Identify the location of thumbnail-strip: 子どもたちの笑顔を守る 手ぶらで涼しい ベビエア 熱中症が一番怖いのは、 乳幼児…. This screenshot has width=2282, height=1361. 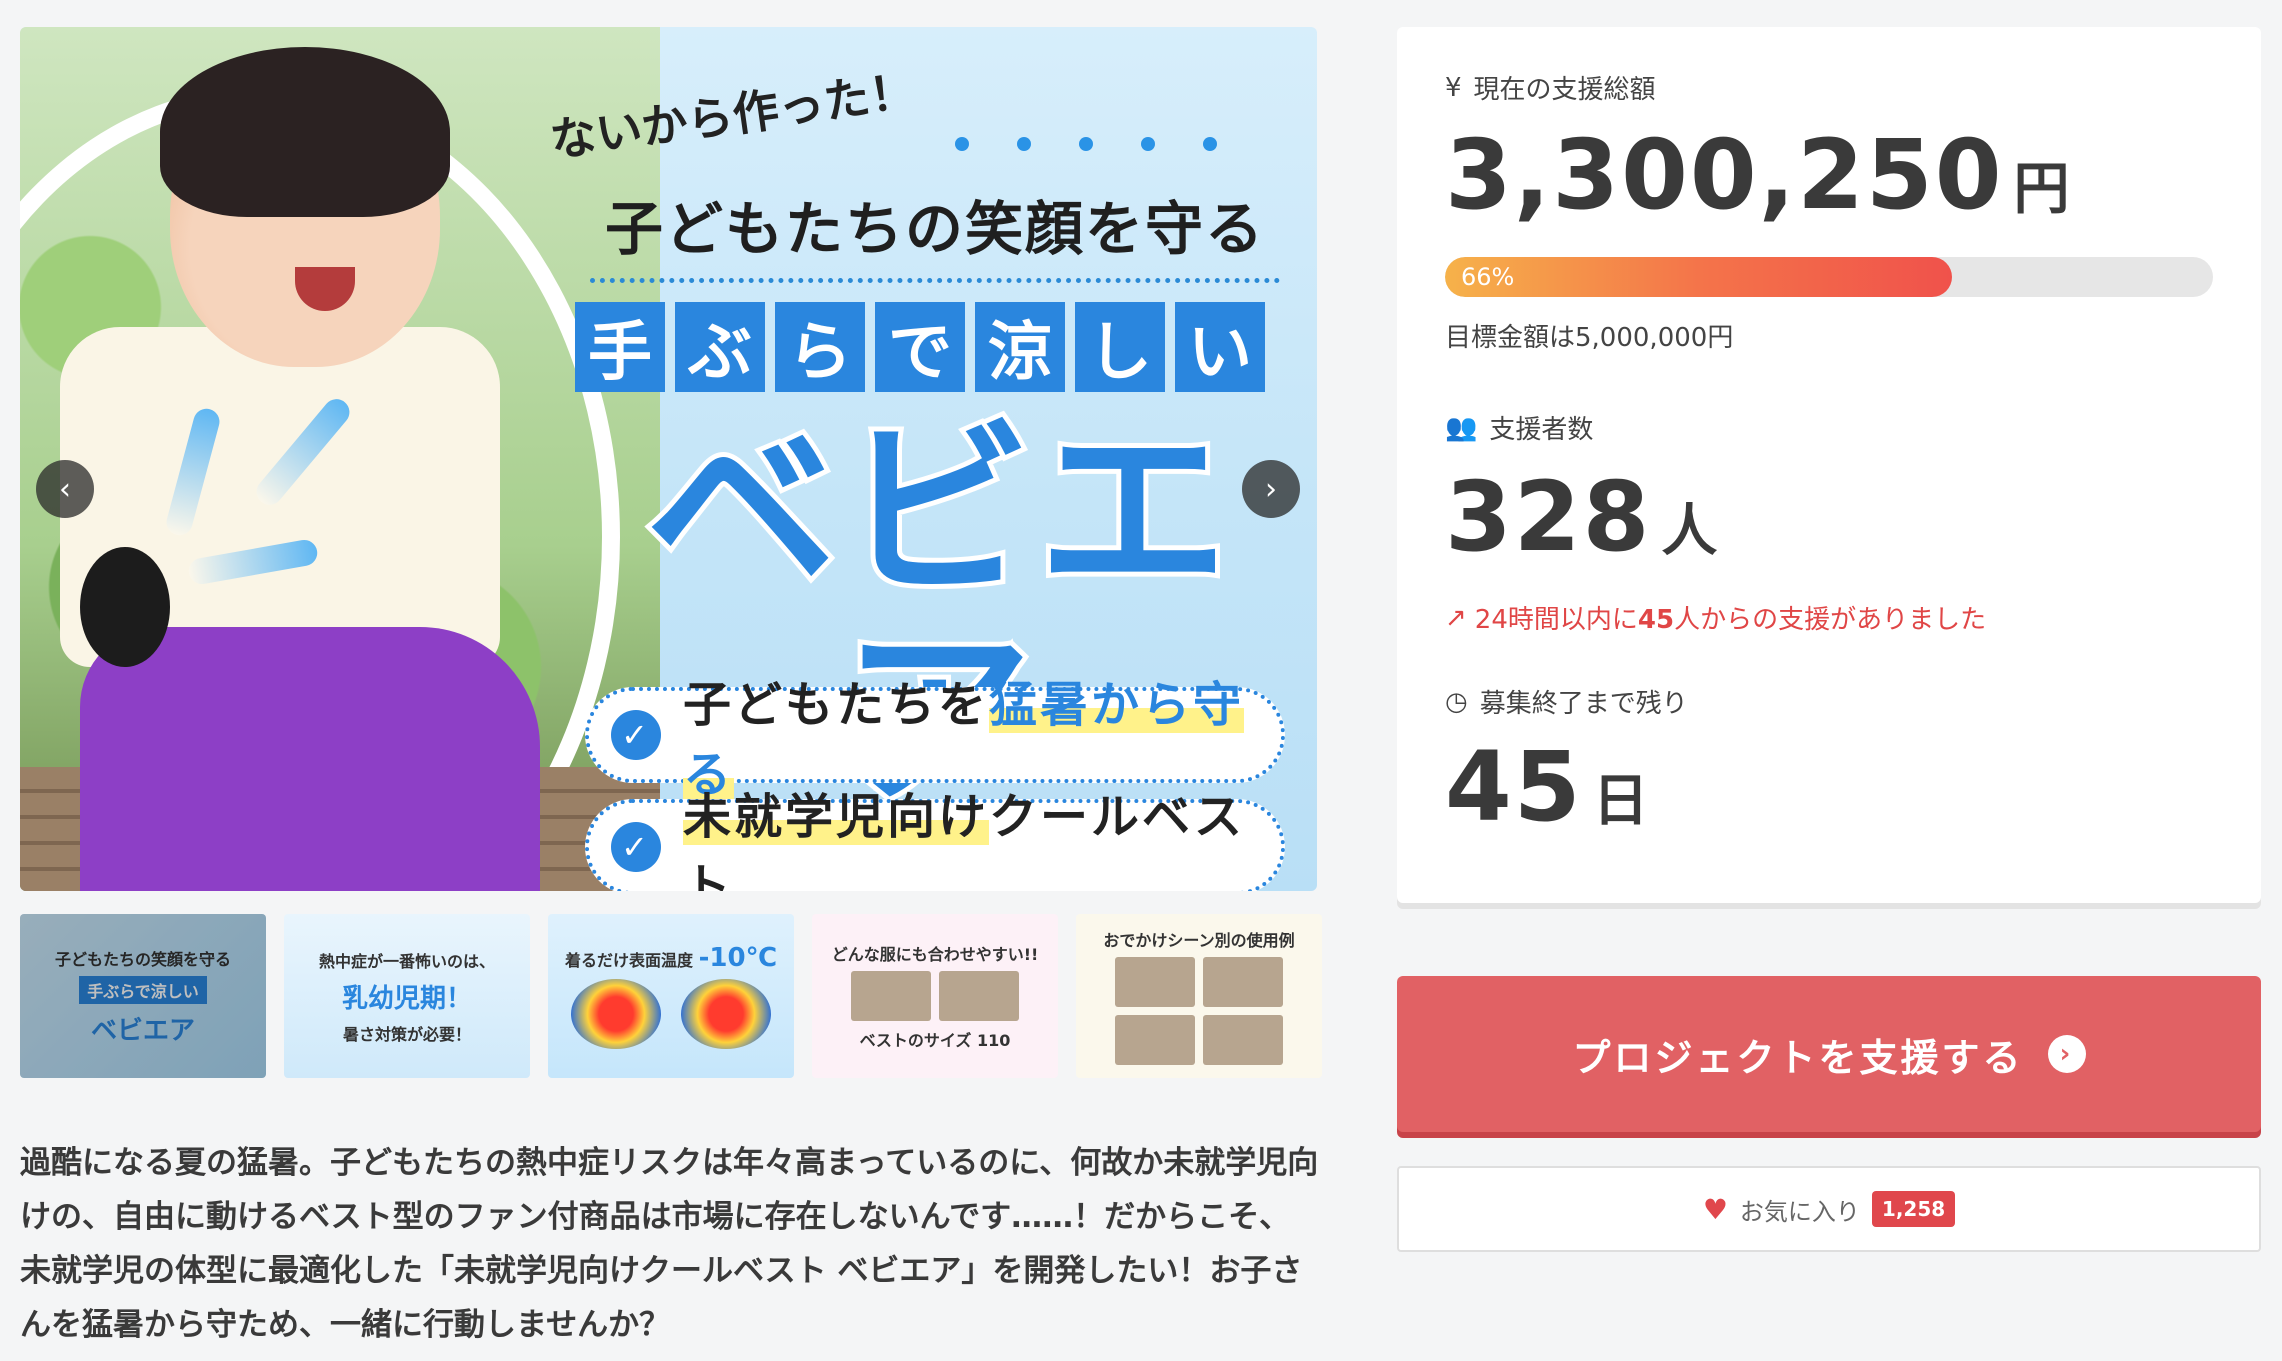
(671, 996).